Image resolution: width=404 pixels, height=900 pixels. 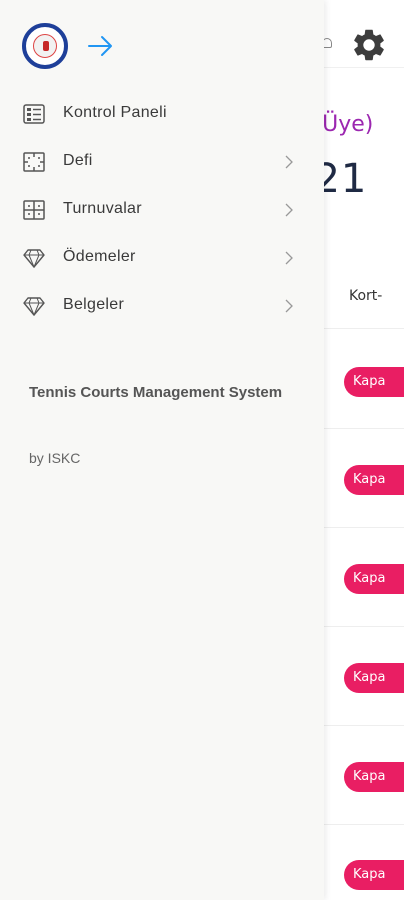 I want to click on gear-icon, so click(x=369, y=45).